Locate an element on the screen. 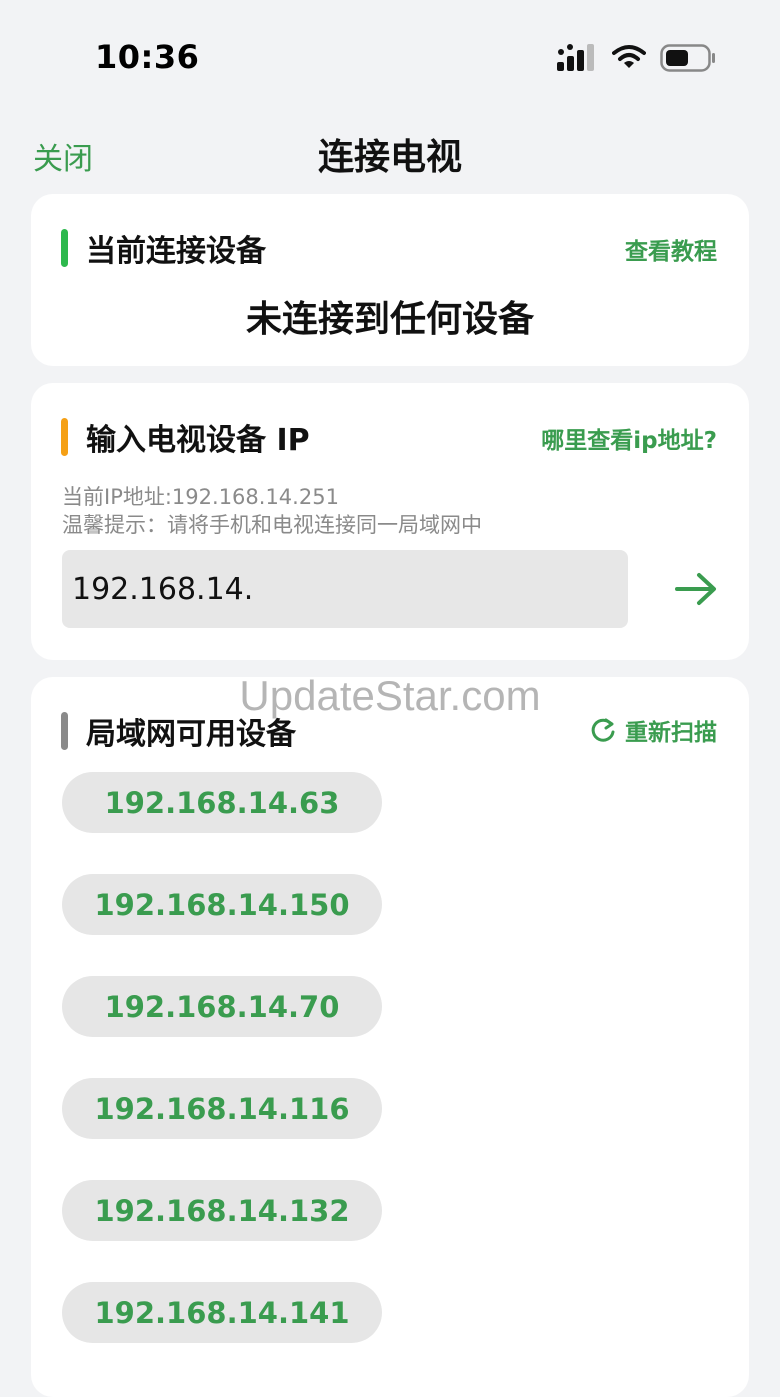 Image resolution: width=780 pixels, height=1397 pixels. section-header: 当前连接设备 is located at coordinates (163, 248).